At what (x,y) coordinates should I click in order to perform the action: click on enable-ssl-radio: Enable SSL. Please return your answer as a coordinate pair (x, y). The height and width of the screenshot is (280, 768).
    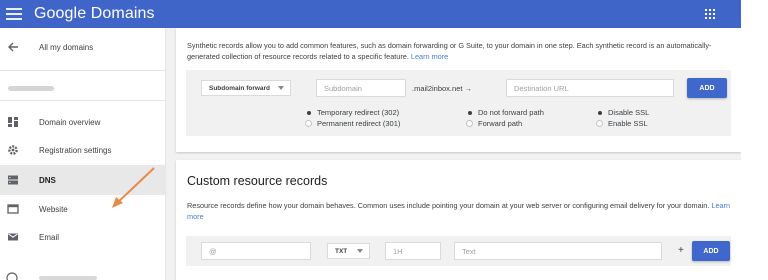
    Looking at the image, I should click on (622, 123).